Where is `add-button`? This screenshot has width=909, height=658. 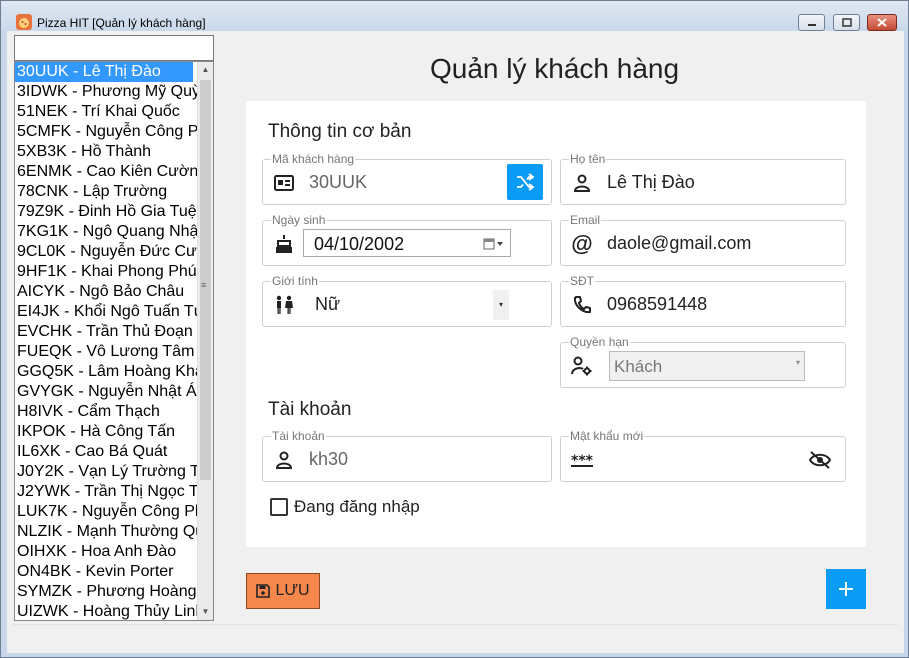
add-button is located at coordinates (846, 589).